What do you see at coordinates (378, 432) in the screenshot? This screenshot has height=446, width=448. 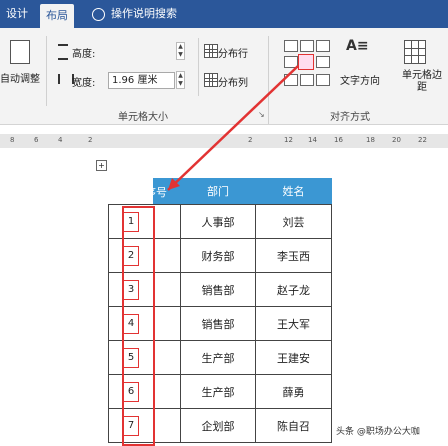 I see `watermark: 头条 @职场办公大咖` at bounding box center [378, 432].